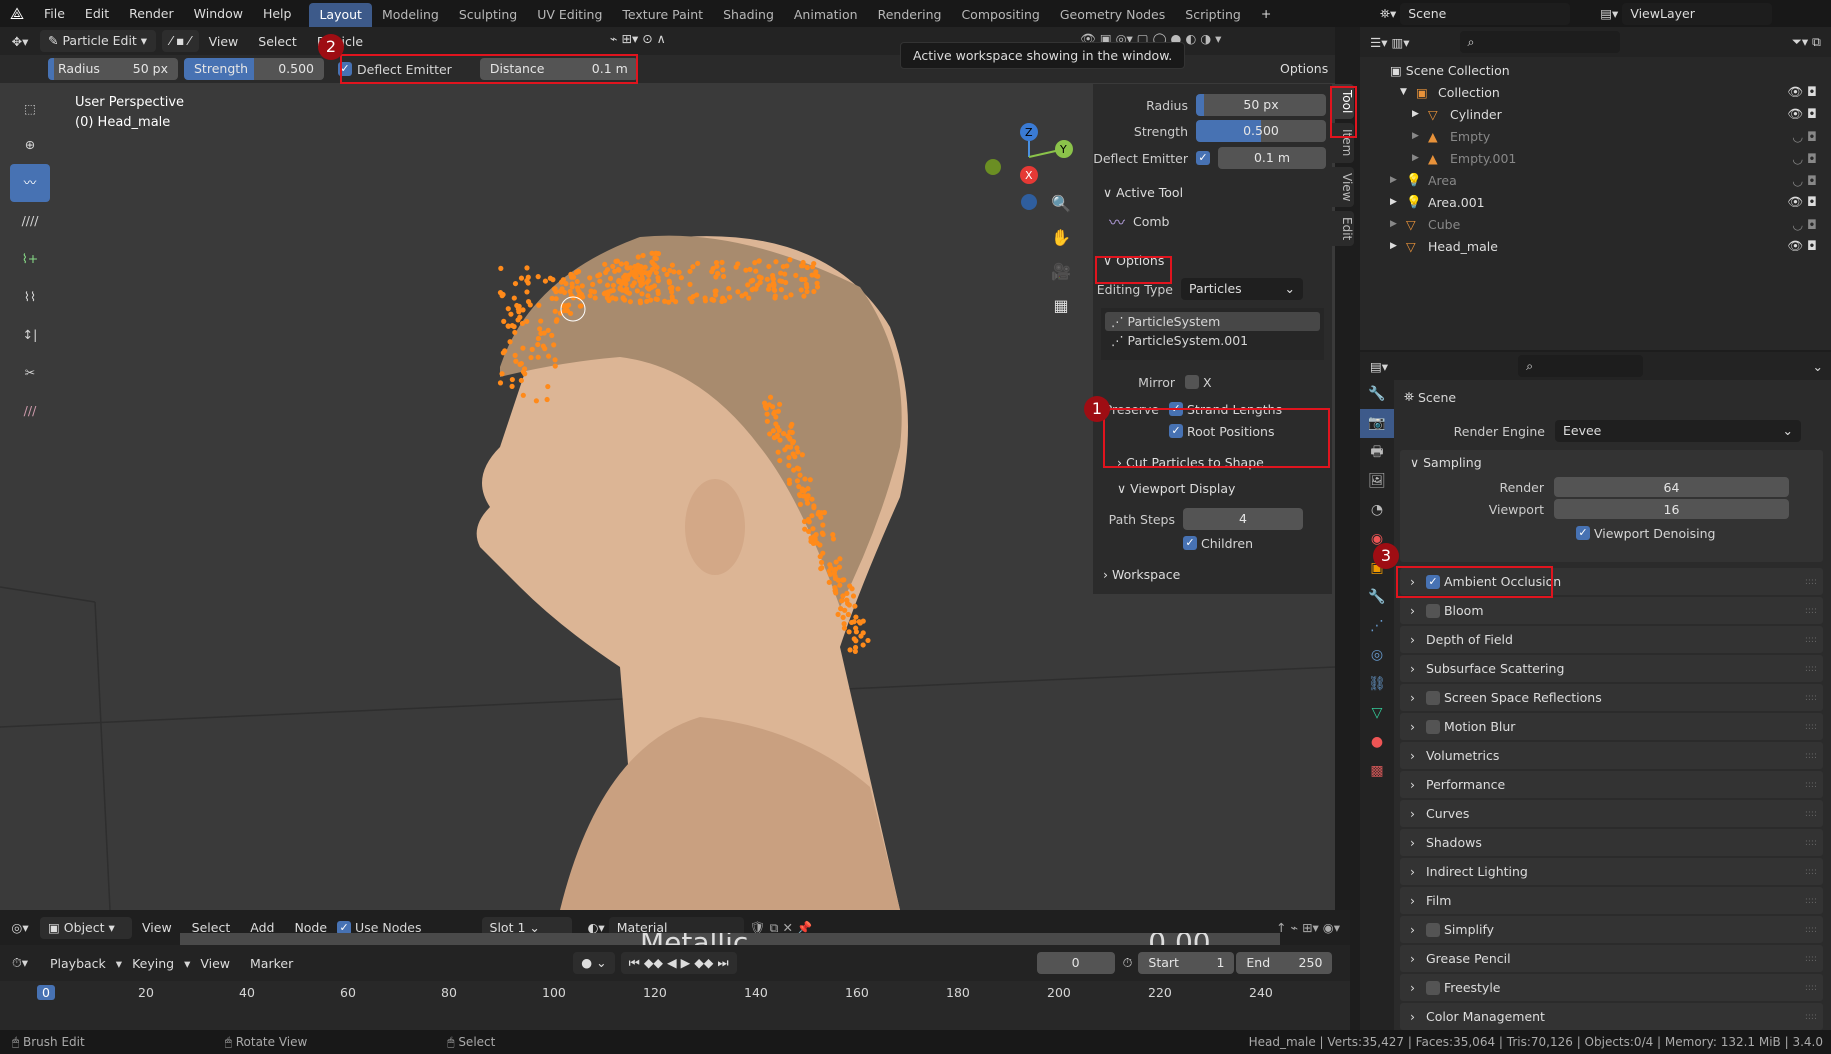 This screenshot has height=1054, width=1831. What do you see at coordinates (1408, 92) in the screenshot?
I see `expand-arrow-icon: ▼` at bounding box center [1408, 92].